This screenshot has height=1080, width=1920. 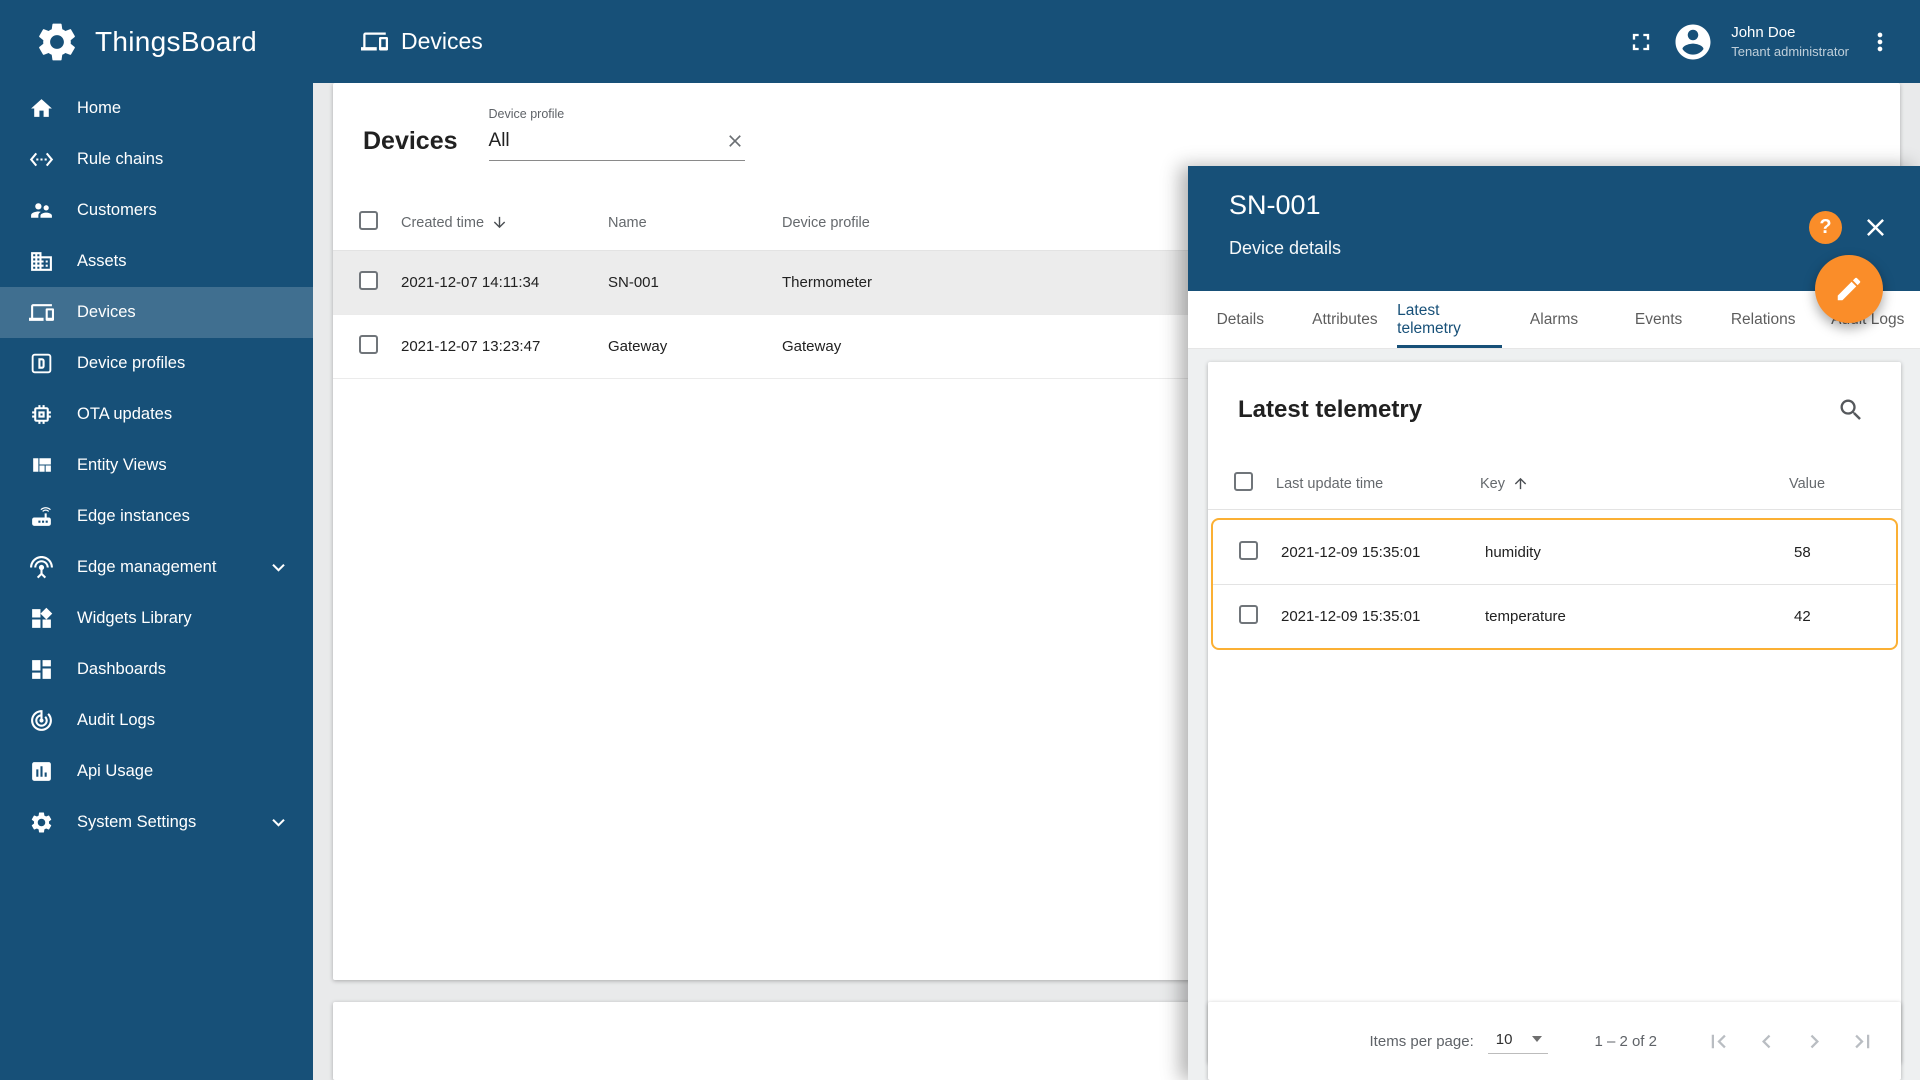 I want to click on tab-events: Events, so click(x=1658, y=319).